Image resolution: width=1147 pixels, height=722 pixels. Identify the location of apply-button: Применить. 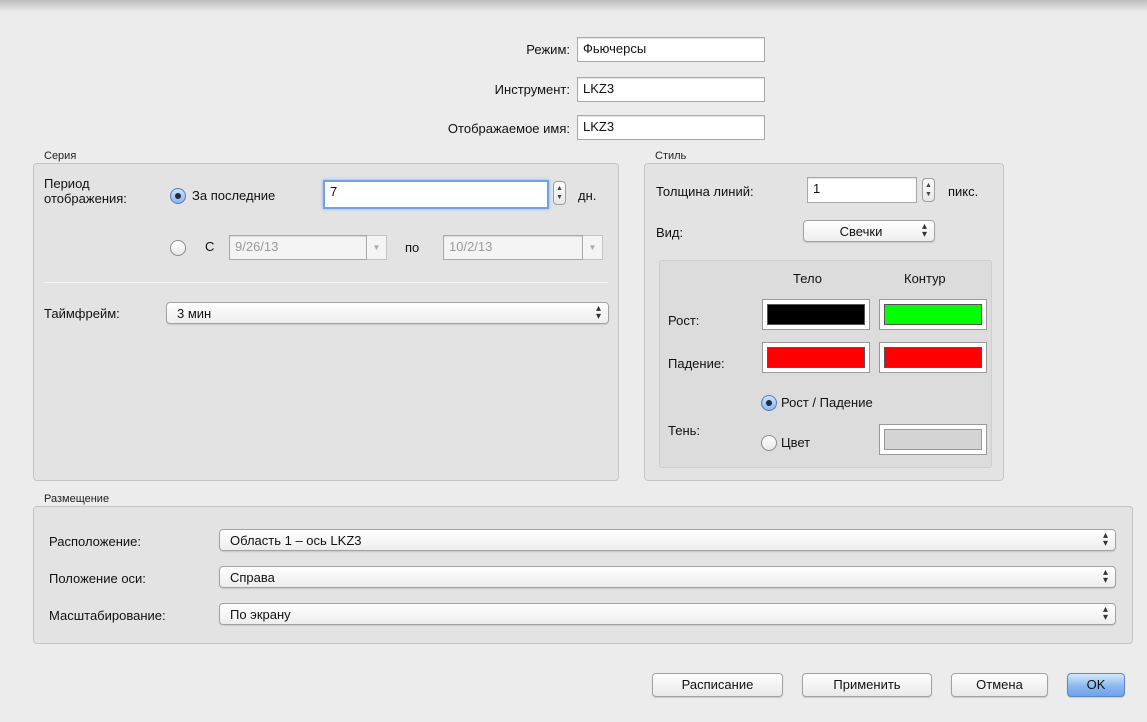
(867, 685).